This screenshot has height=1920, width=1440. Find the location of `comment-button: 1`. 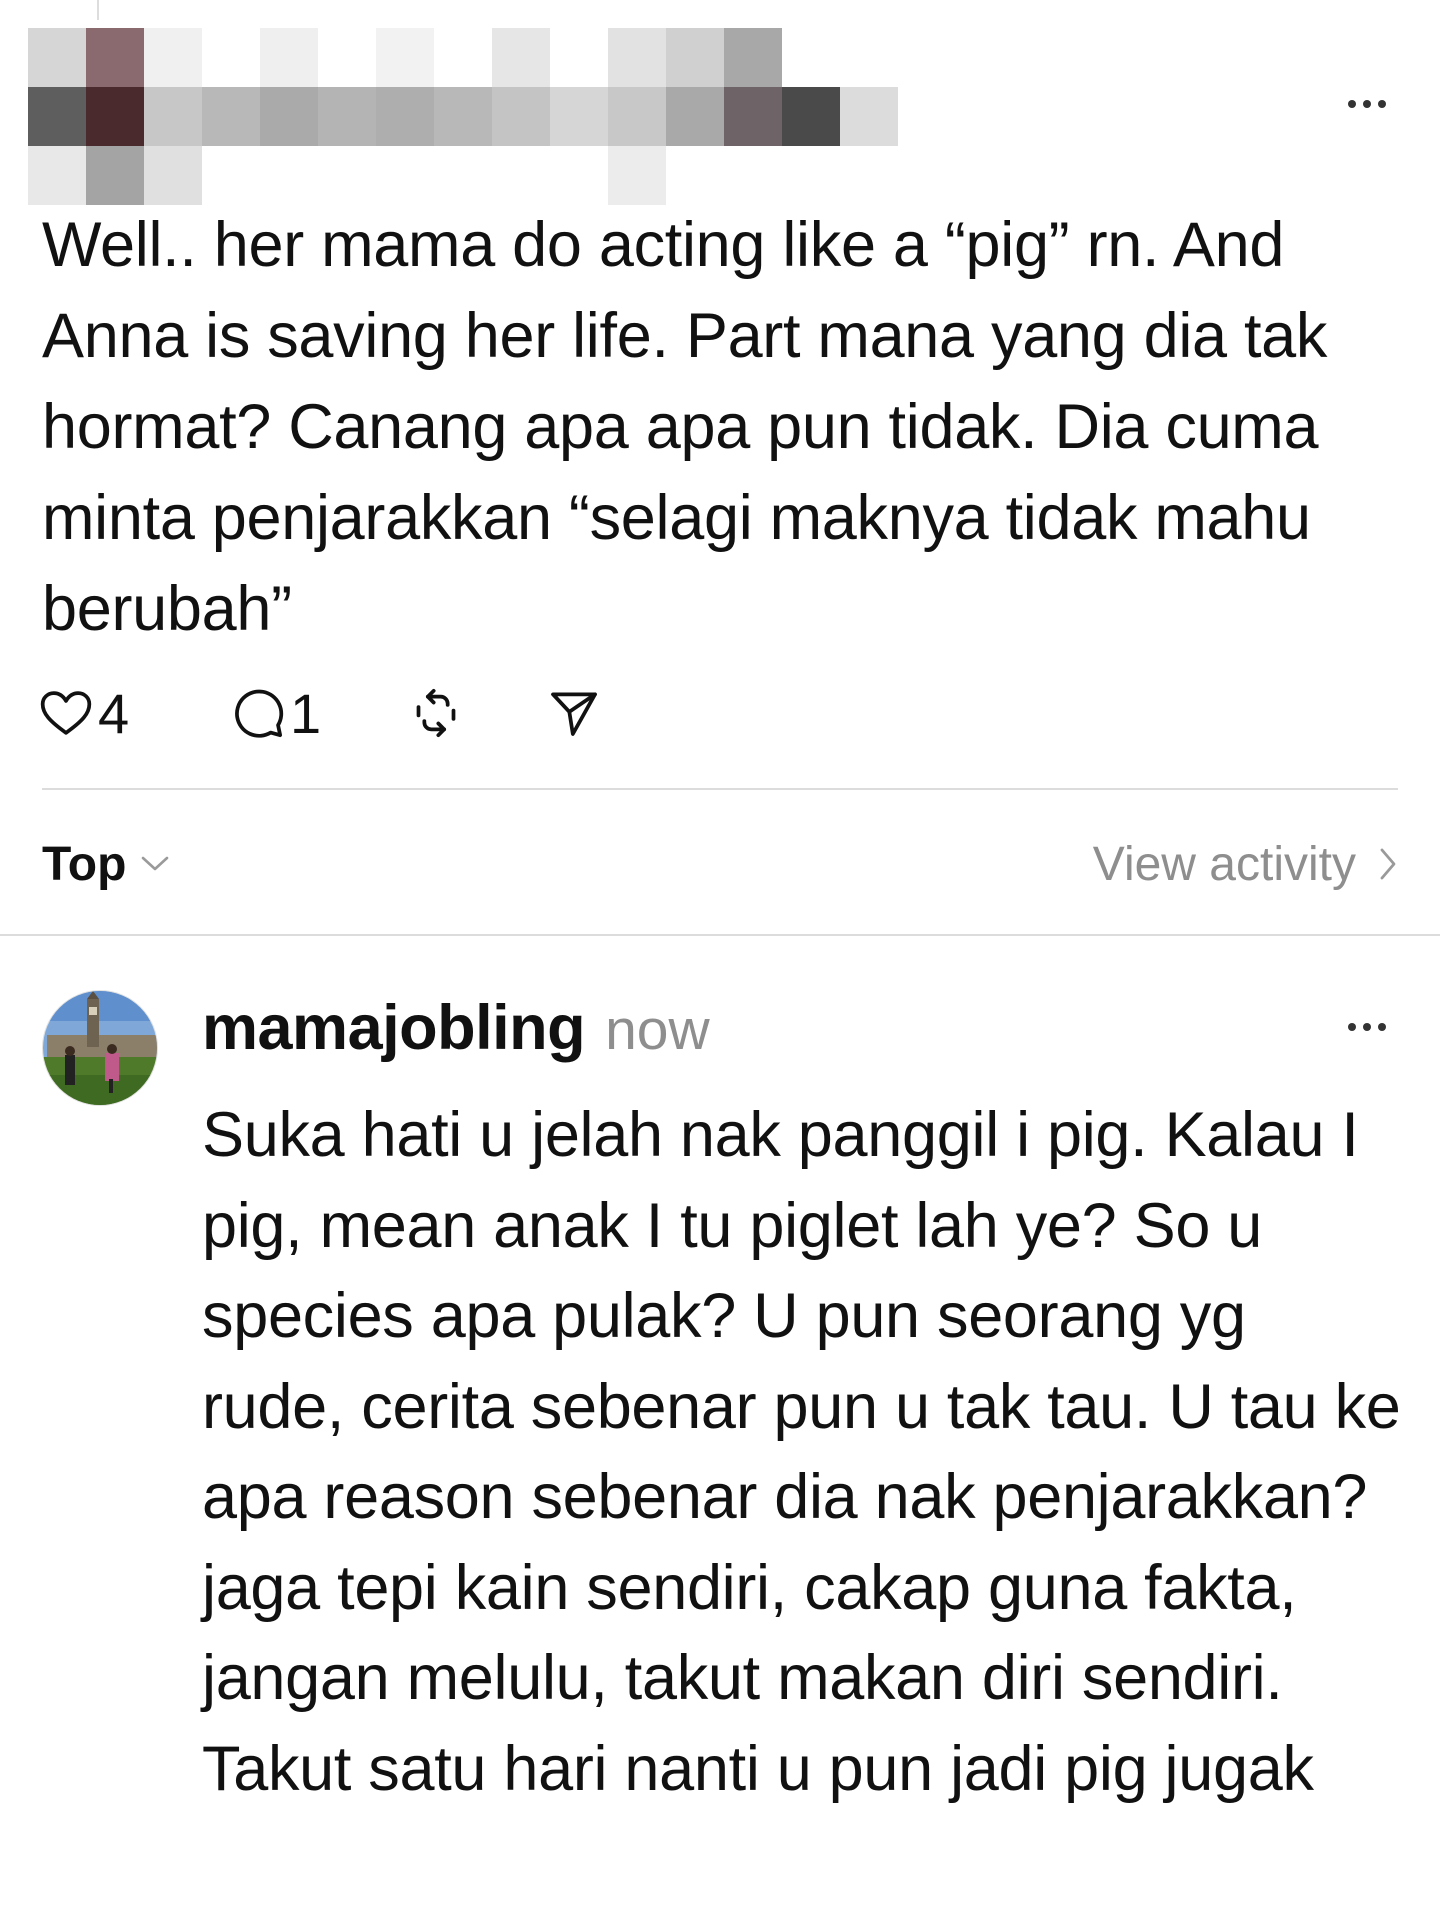

comment-button: 1 is located at coordinates (319, 713).